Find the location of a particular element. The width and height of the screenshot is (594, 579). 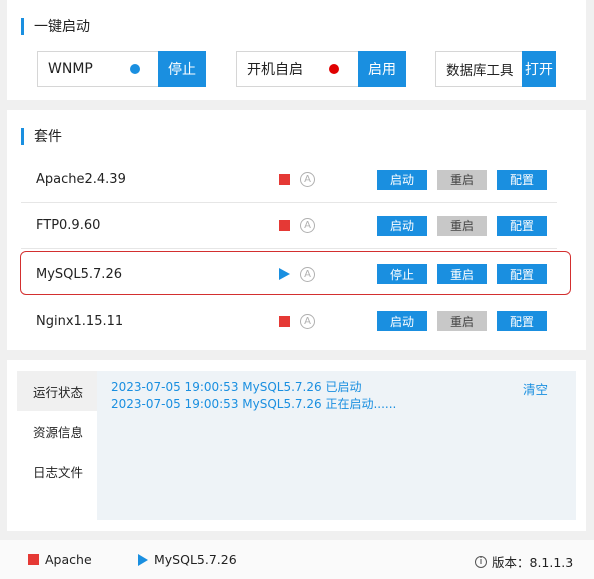

info-icon: i is located at coordinates (481, 561).